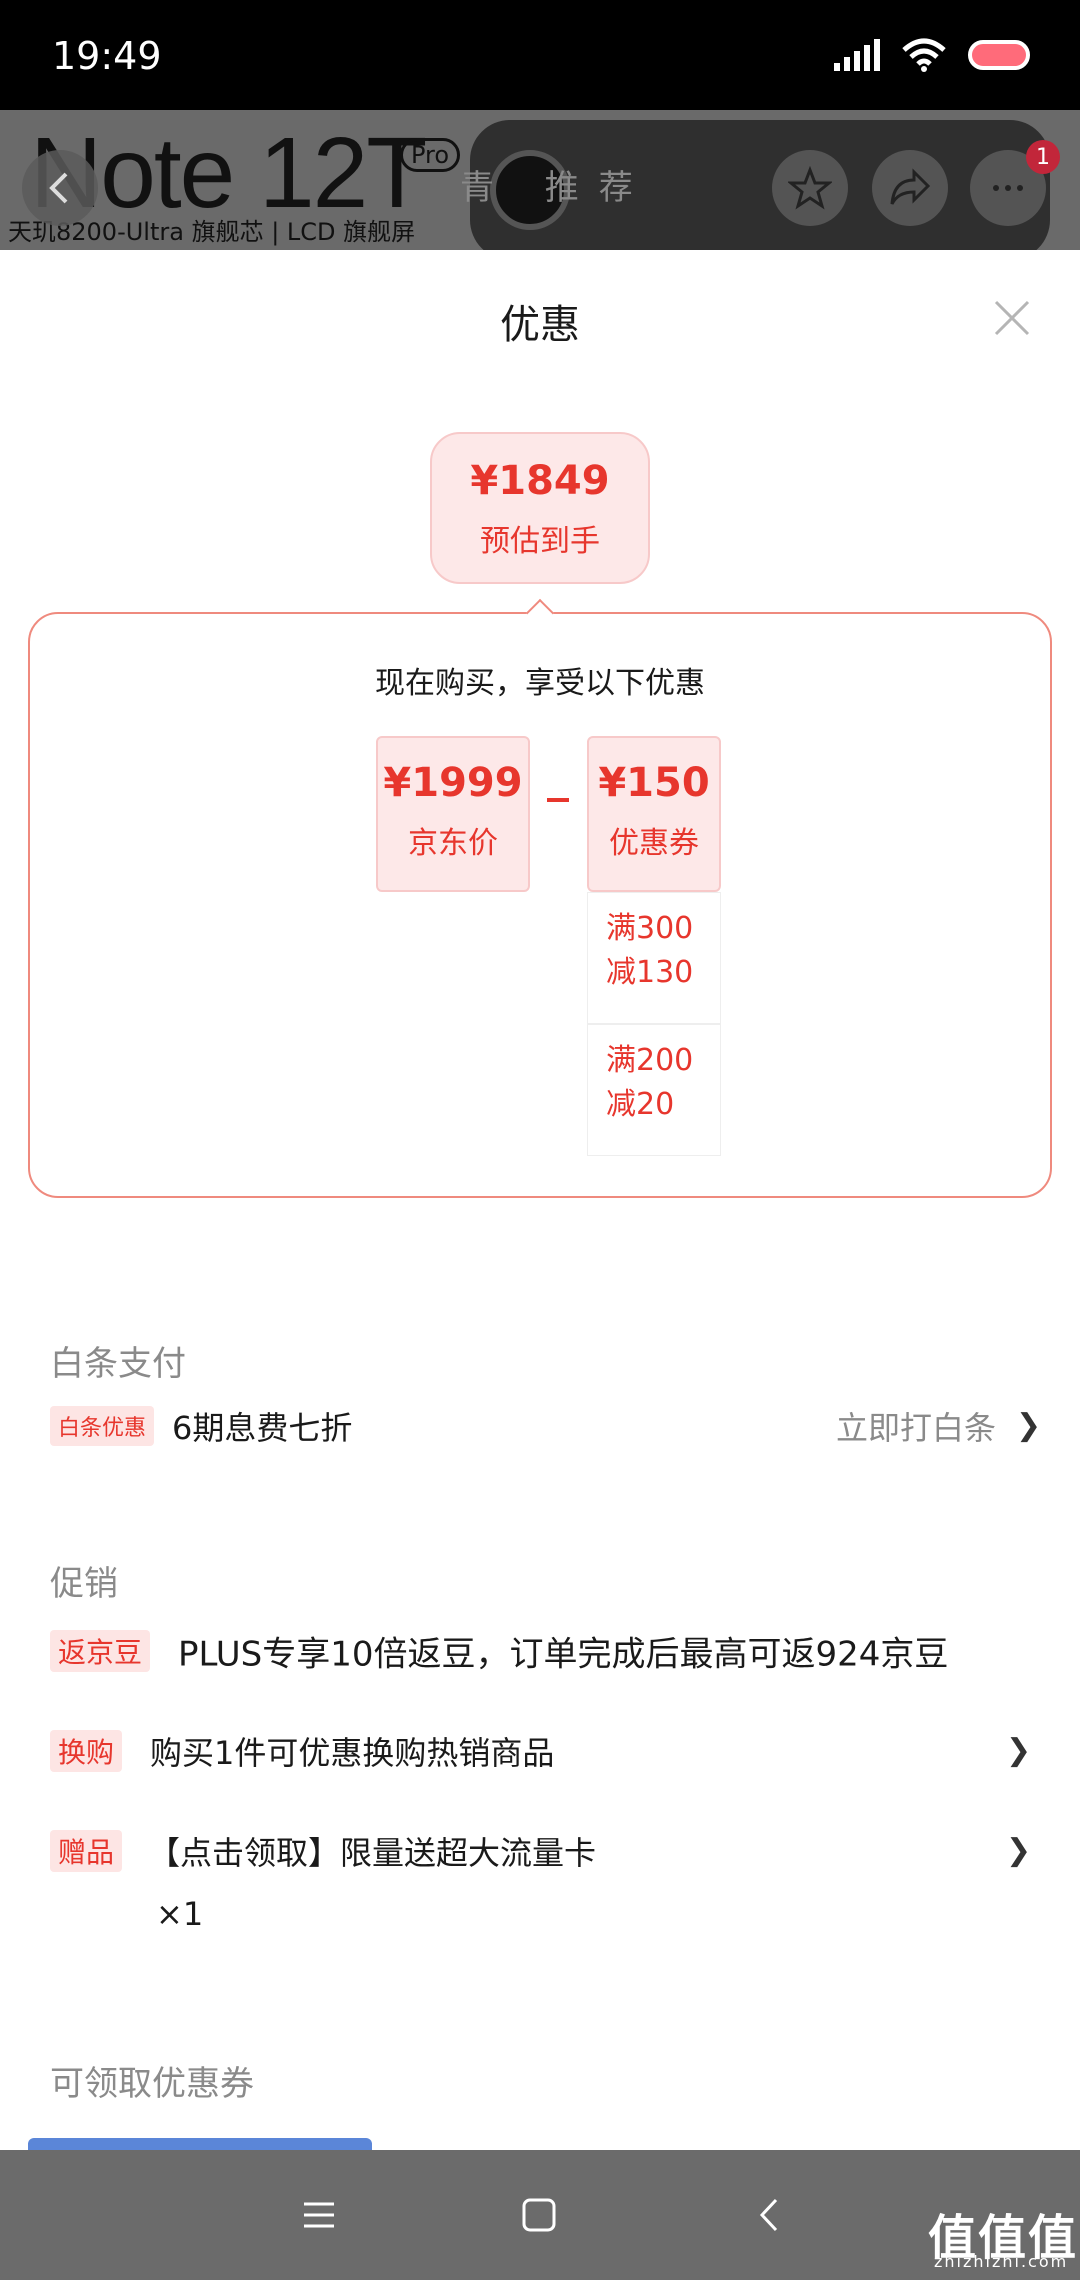 The height and width of the screenshot is (2280, 1080). I want to click on share-icon, so click(910, 186).